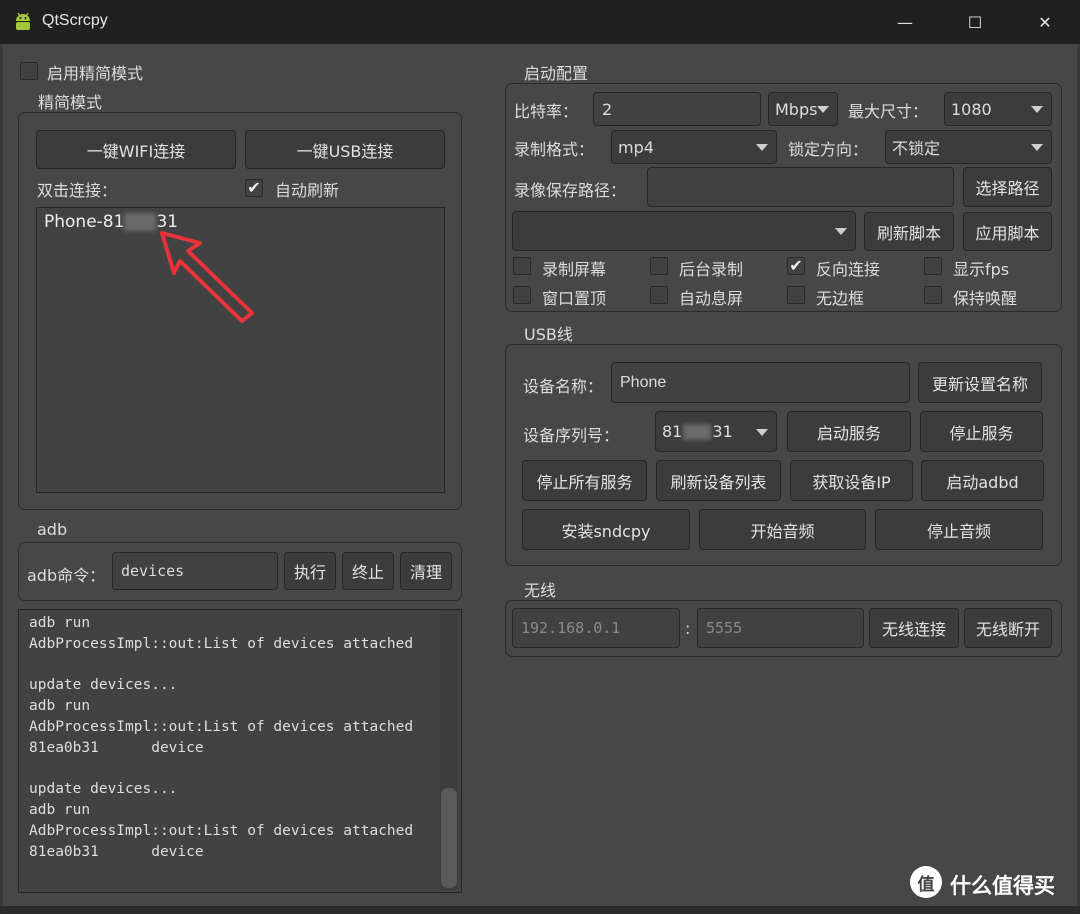 The width and height of the screenshot is (1080, 914). Describe the element at coordinates (711, 298) in the screenshot. I see `auto-screen-off-label: 自动息屏` at that location.